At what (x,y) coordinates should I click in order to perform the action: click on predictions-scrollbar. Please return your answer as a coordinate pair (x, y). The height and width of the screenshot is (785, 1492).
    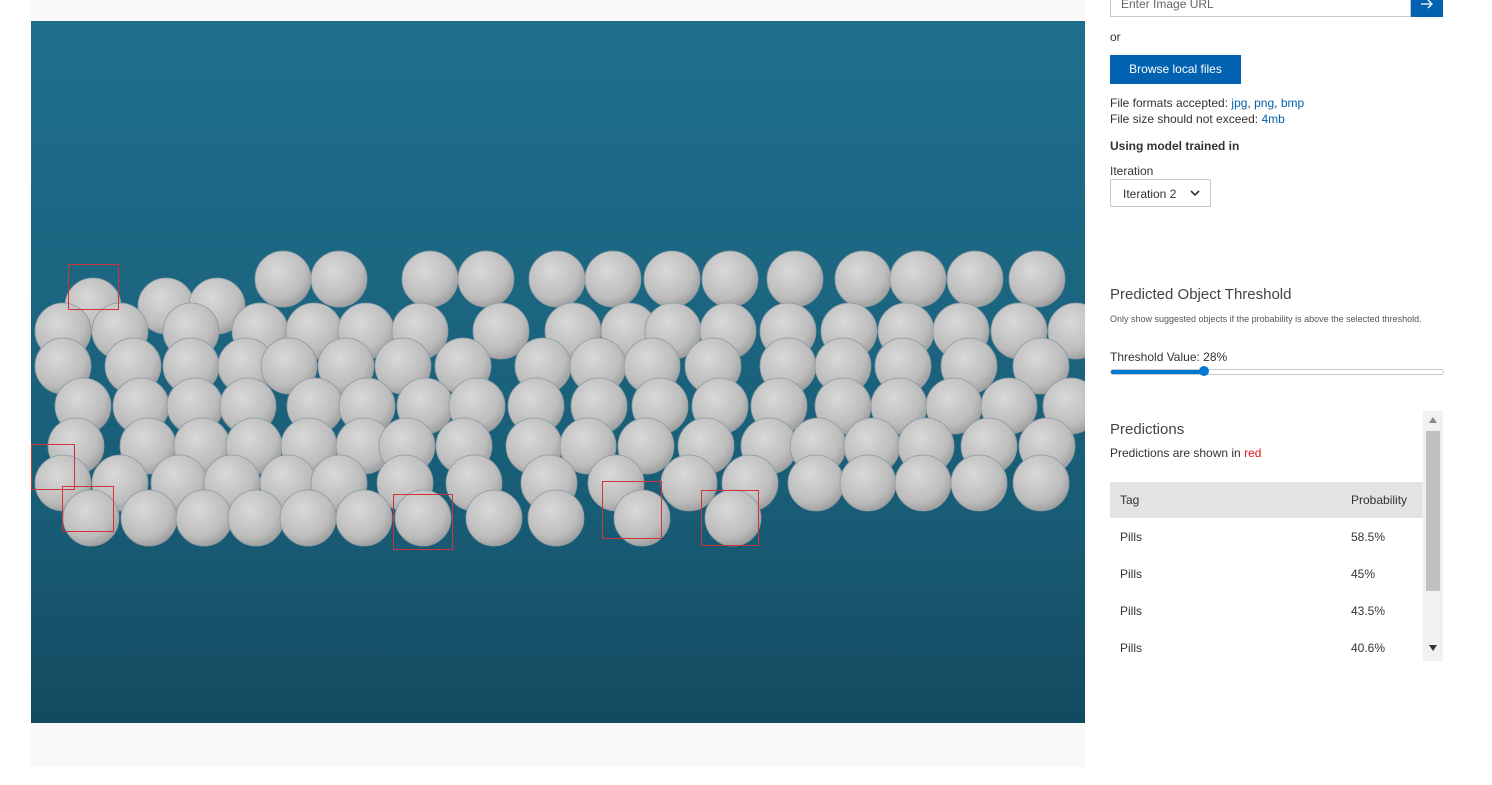
    Looking at the image, I should click on (1433, 536).